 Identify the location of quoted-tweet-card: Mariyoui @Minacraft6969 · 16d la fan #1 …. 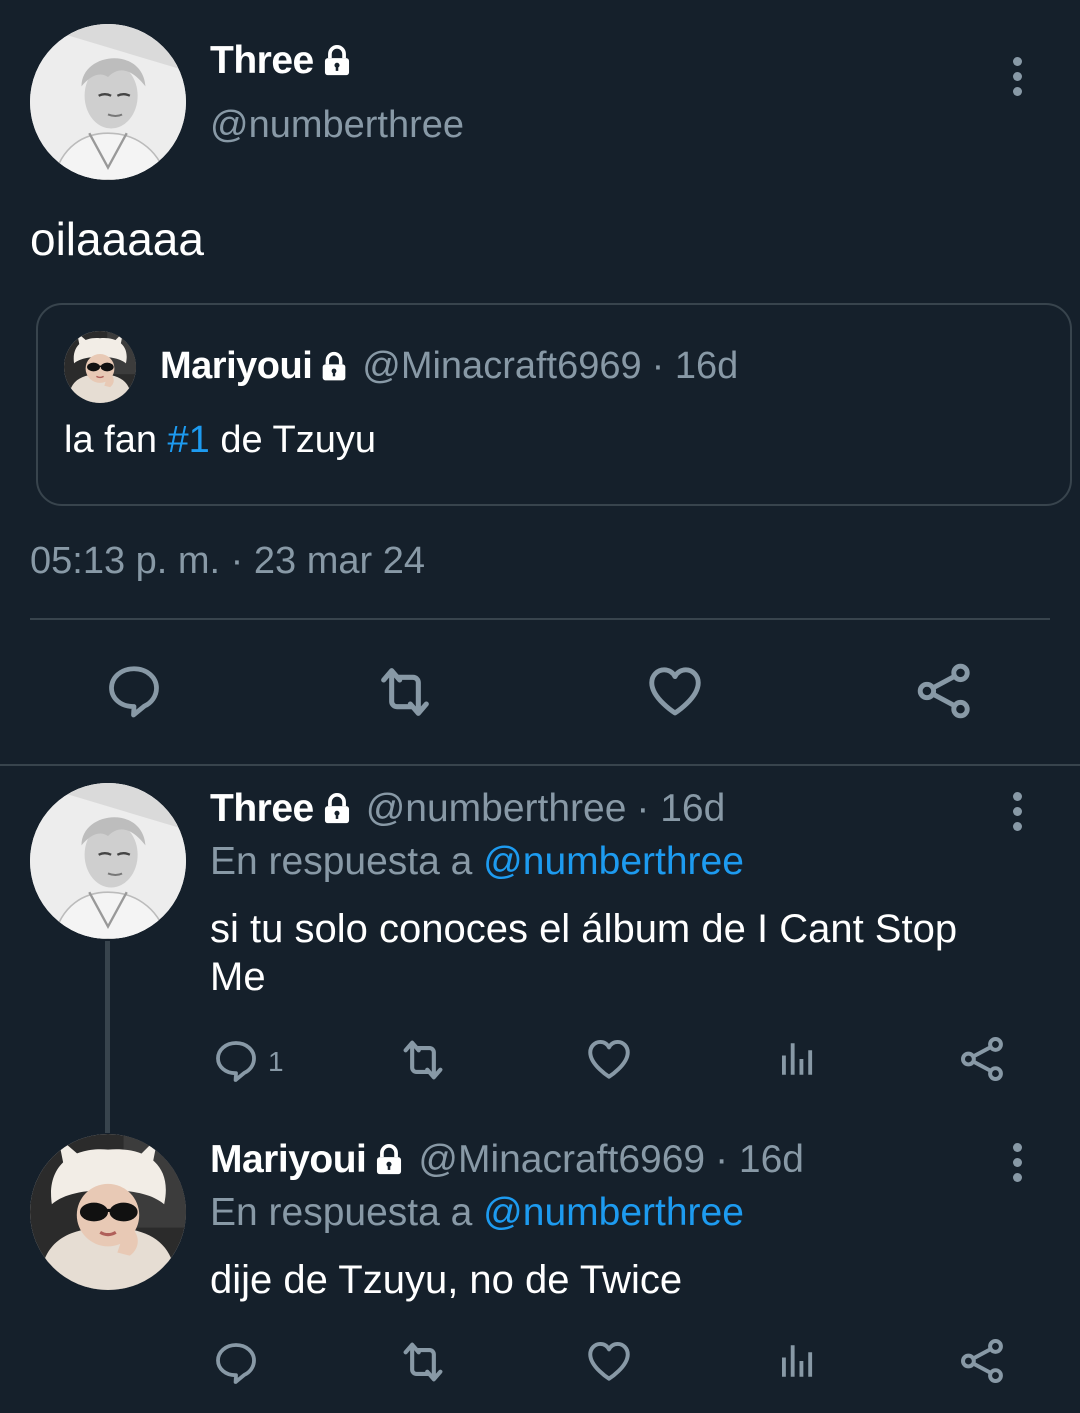
(554, 404).